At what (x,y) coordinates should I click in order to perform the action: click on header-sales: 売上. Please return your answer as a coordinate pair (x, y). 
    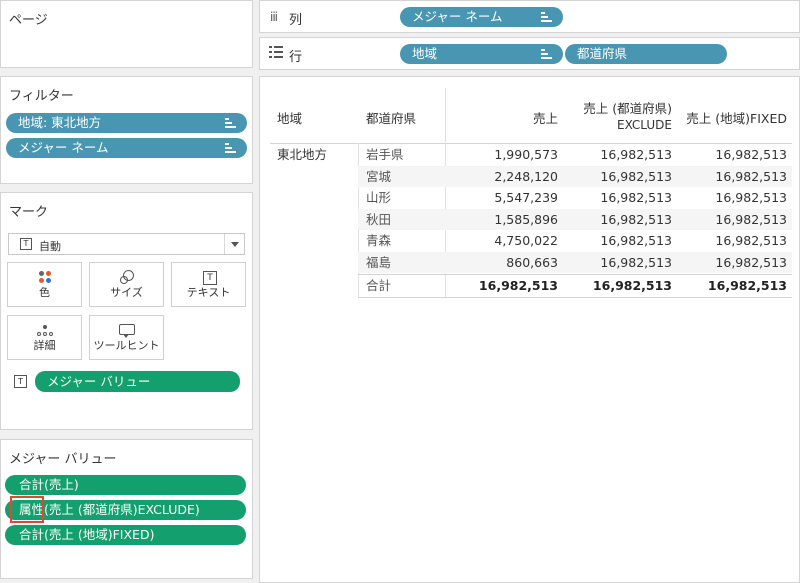
    Looking at the image, I should click on (545, 117).